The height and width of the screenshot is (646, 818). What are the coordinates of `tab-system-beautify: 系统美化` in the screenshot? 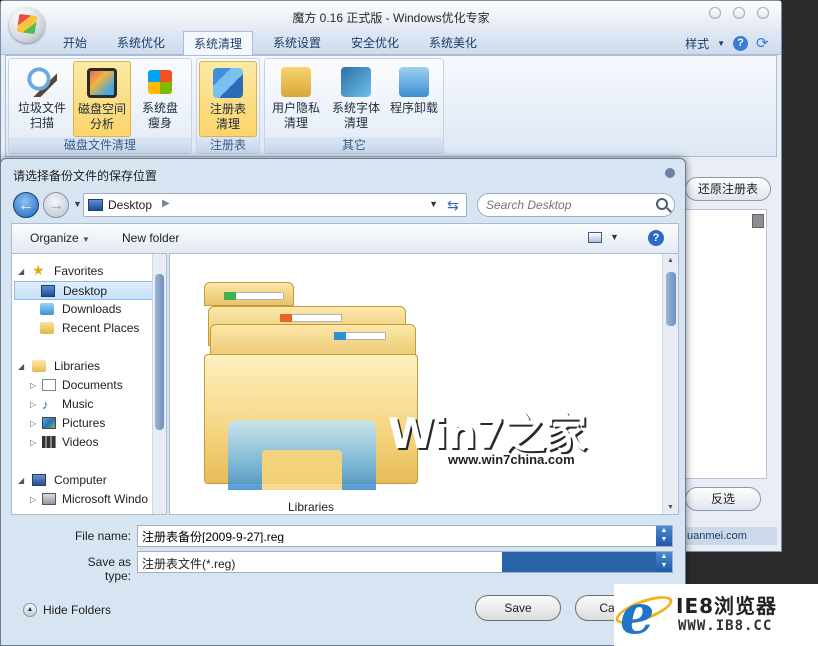 It's located at (453, 43).